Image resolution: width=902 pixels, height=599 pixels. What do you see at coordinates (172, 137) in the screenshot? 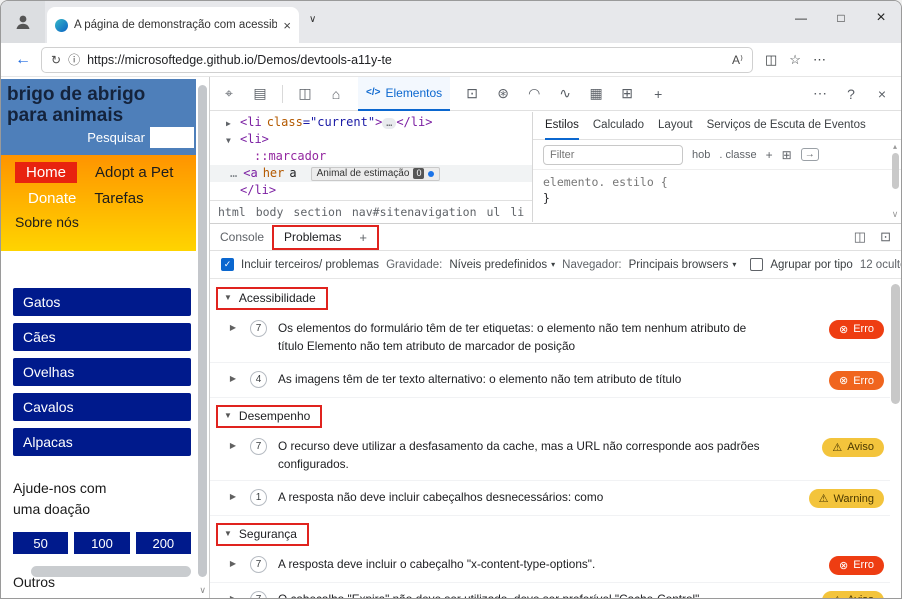
I see `search-input` at bounding box center [172, 137].